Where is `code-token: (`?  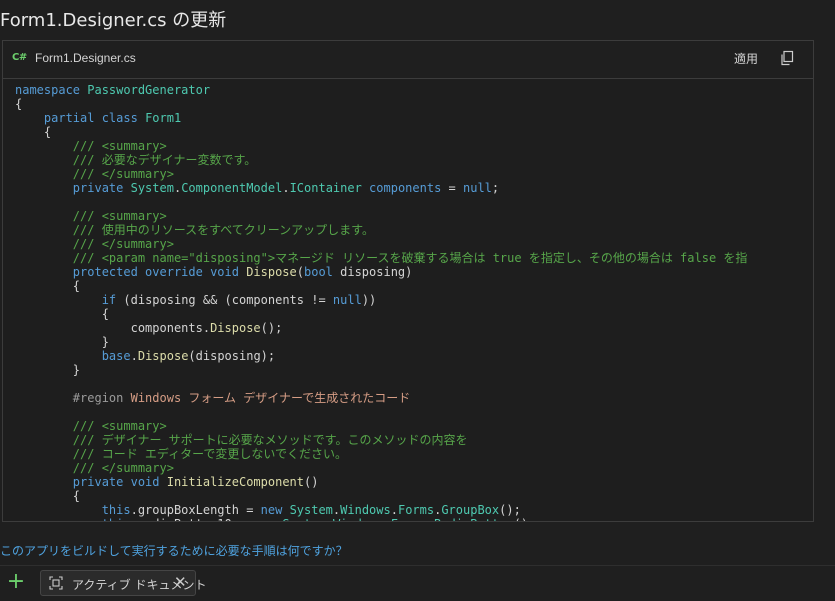 code-token: ( is located at coordinates (300, 272).